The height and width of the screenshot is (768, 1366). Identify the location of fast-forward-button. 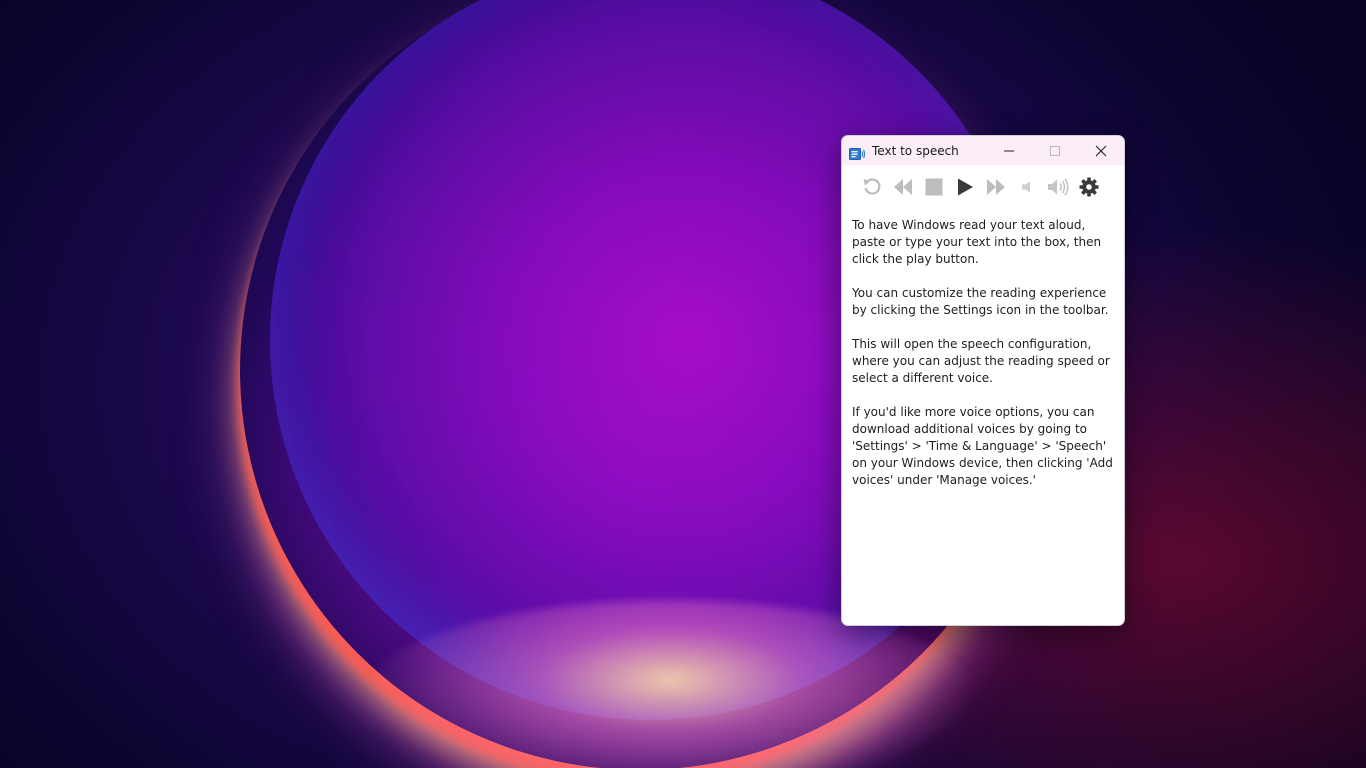
(995, 187).